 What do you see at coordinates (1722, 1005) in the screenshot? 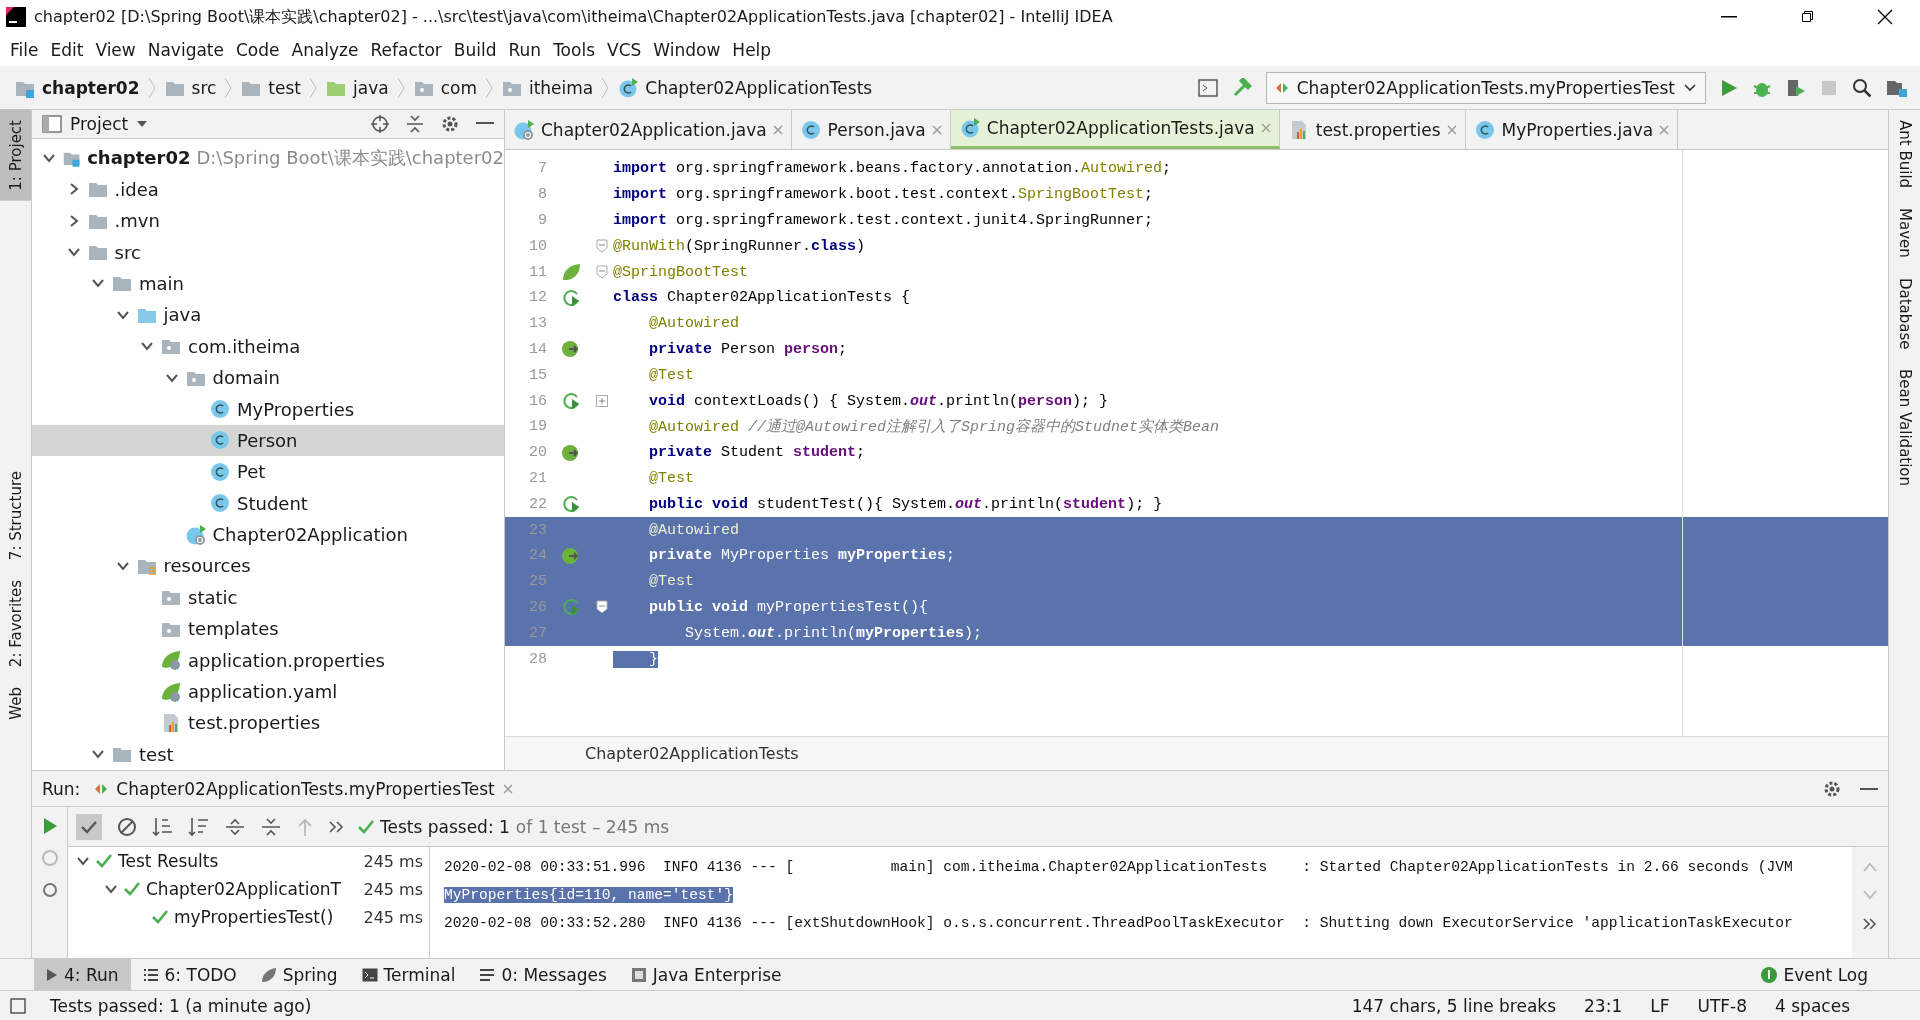
I see `status-item: UTF-8` at bounding box center [1722, 1005].